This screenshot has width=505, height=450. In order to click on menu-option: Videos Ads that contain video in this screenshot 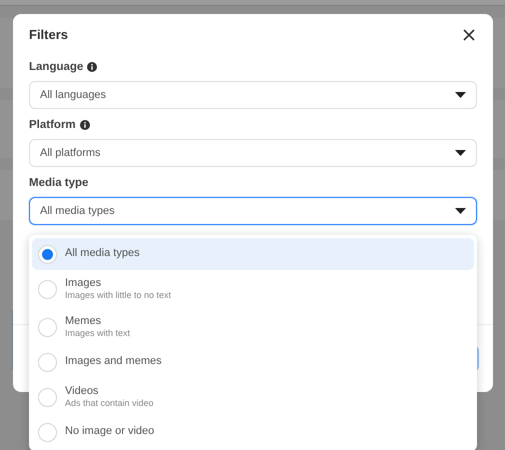, I will do `click(253, 397)`.